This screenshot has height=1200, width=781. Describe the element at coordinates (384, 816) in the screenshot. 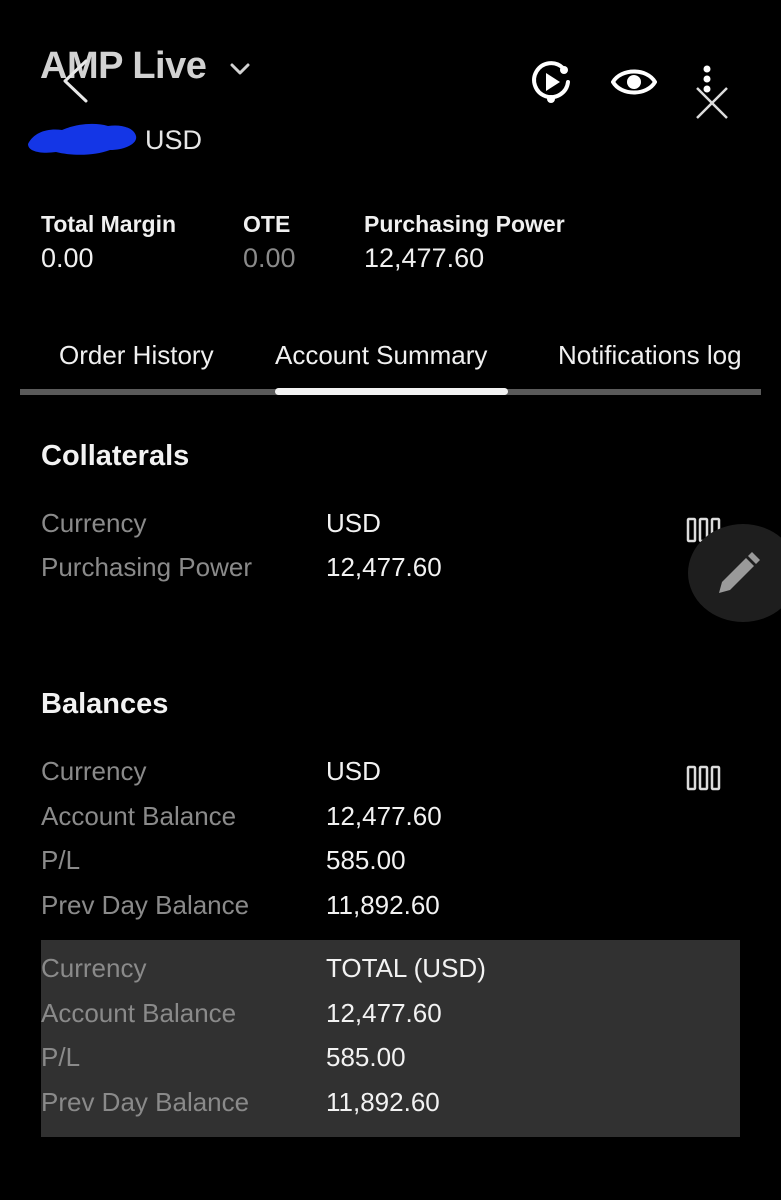

I see `account-balance-value: 12,477.60` at that location.